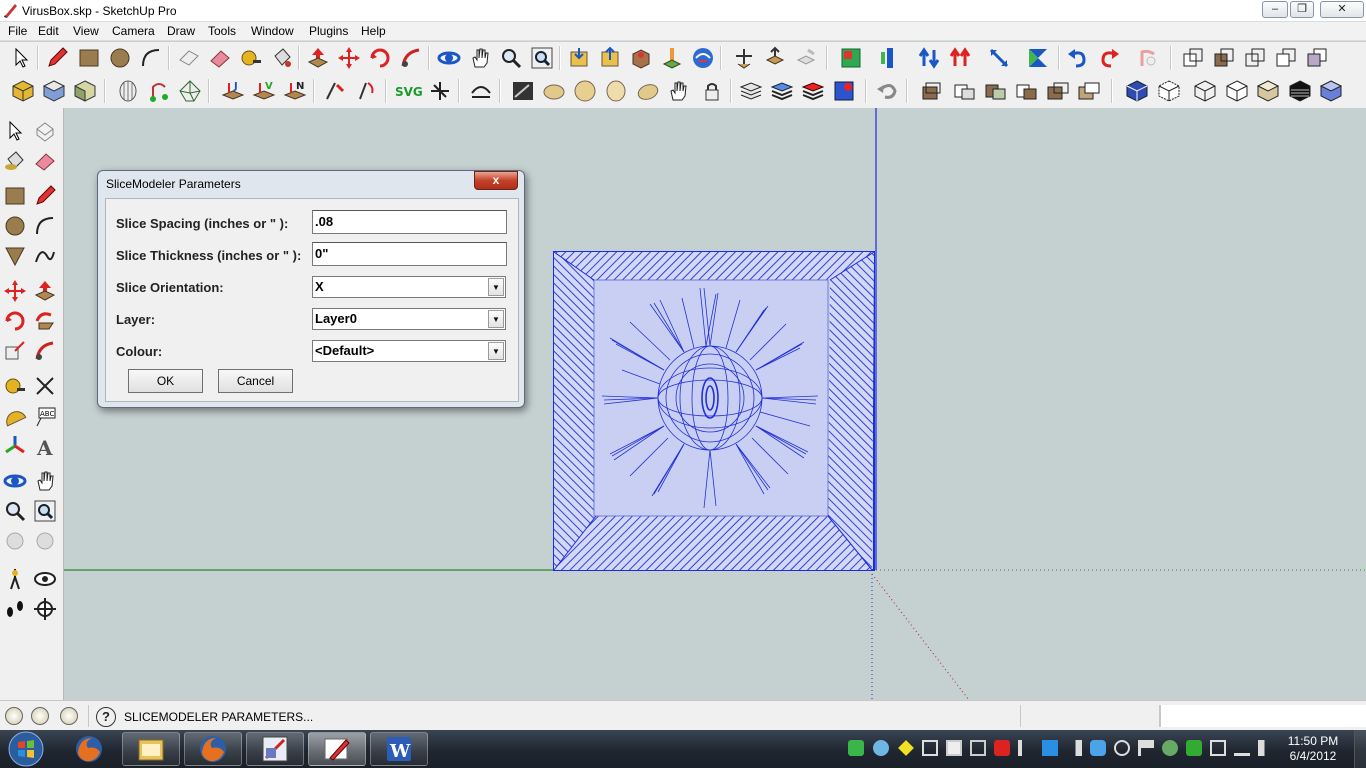  What do you see at coordinates (931, 91) in the screenshot?
I see `section-icon` at bounding box center [931, 91].